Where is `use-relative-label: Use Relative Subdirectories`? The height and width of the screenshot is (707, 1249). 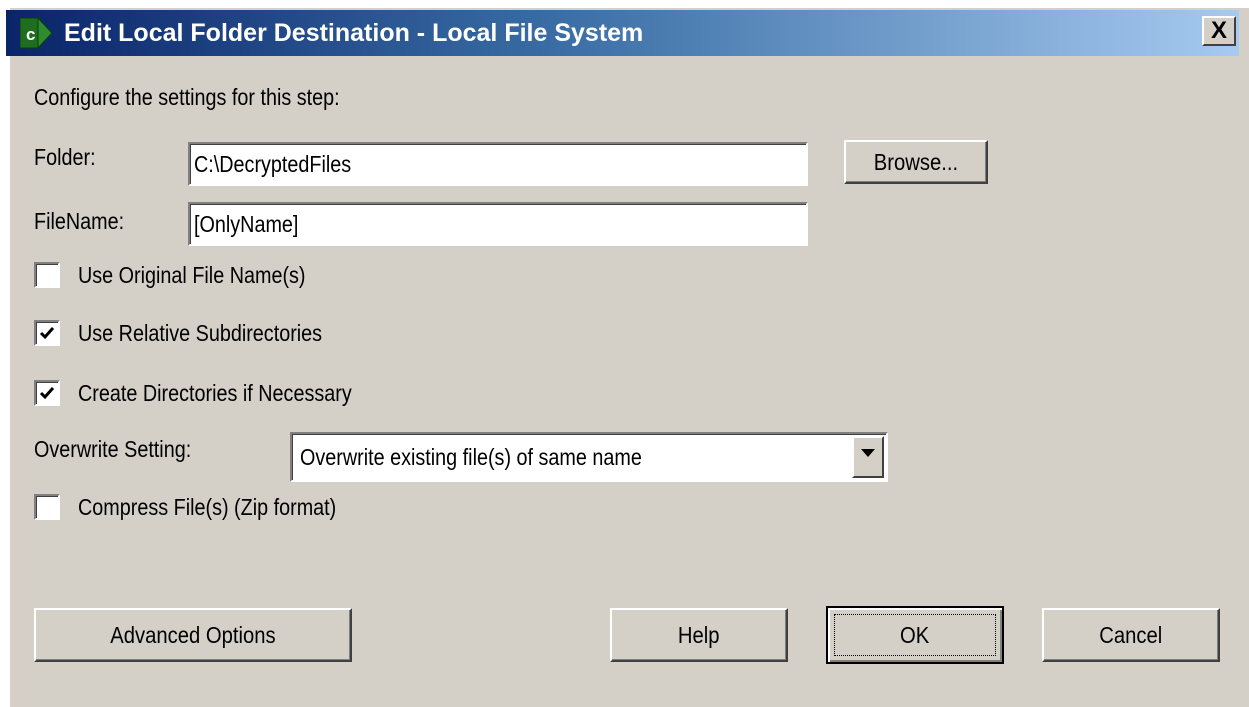
use-relative-label: Use Relative Subdirectories is located at coordinates (200, 333).